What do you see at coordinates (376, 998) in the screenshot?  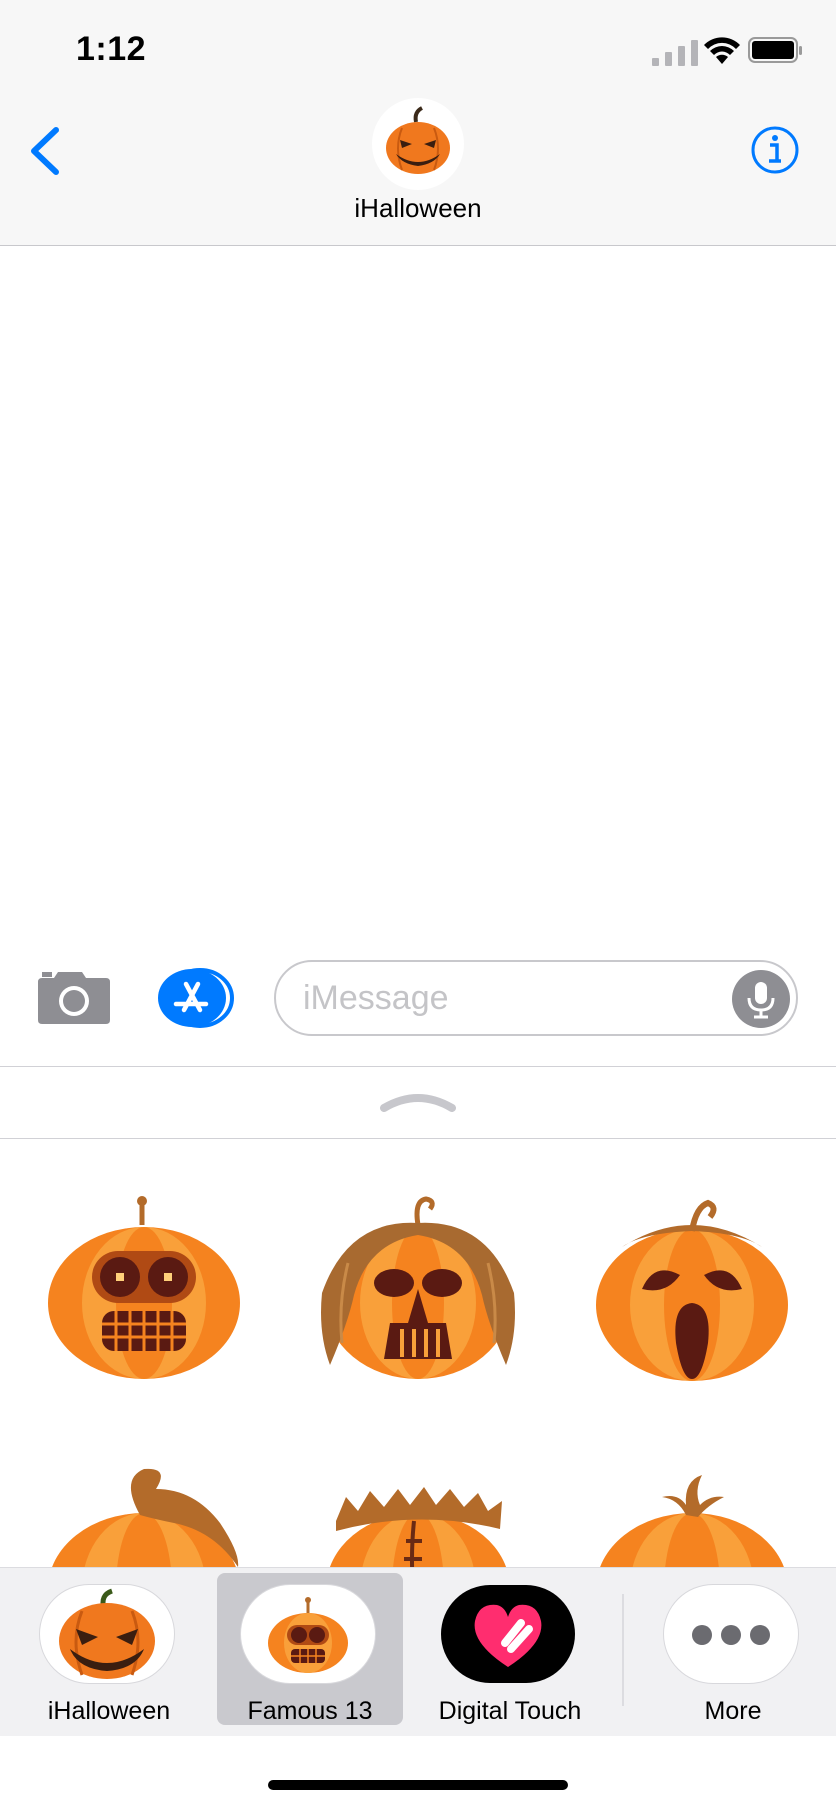 I see `message-input-placeholder: iMessage` at bounding box center [376, 998].